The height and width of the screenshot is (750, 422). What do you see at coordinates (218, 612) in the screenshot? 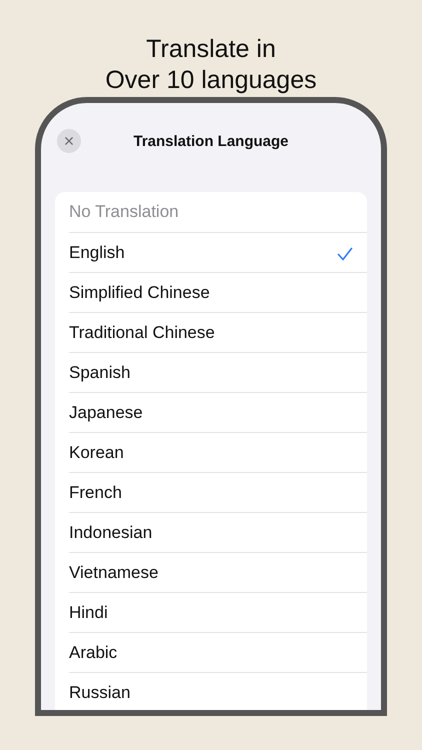
I see `language-option: Hindi` at bounding box center [218, 612].